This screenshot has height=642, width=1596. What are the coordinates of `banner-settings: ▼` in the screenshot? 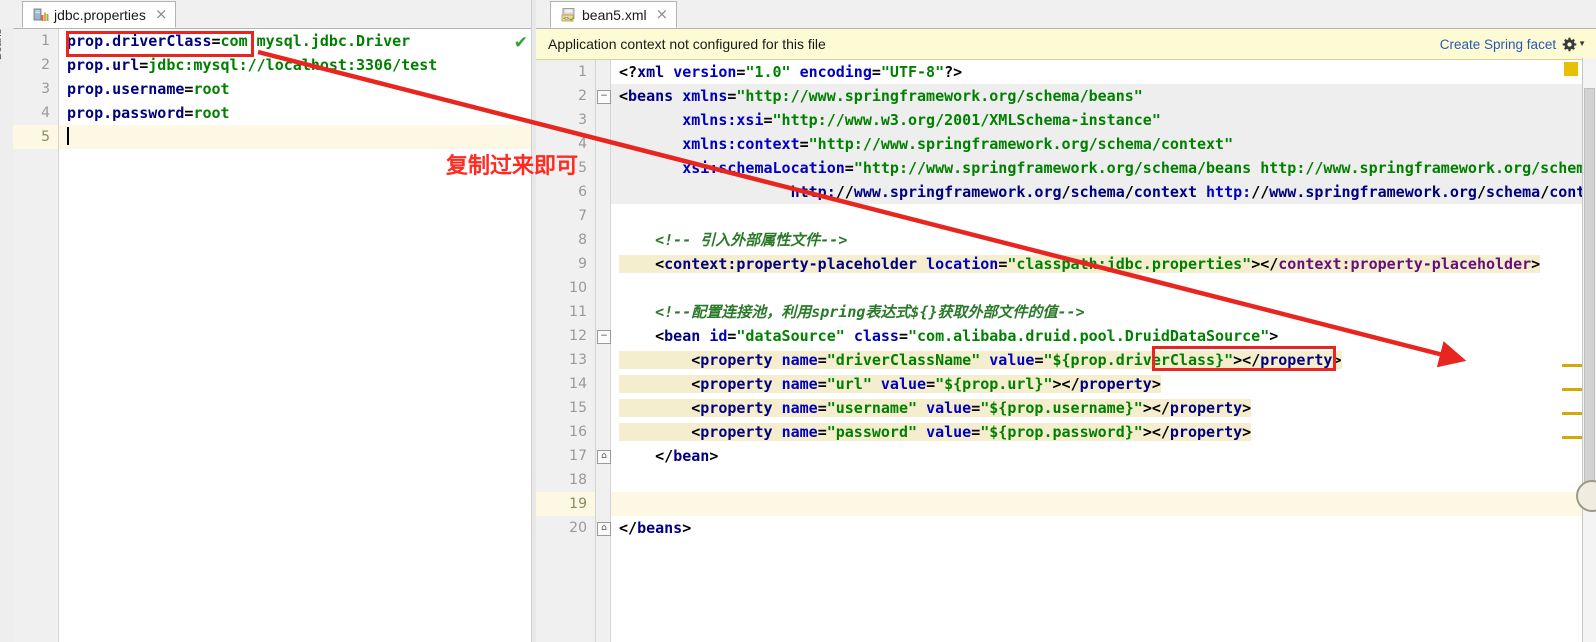 It's located at (1574, 44).